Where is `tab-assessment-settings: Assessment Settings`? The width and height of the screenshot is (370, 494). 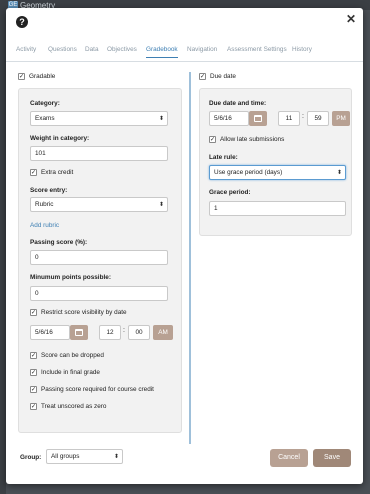
tab-assessment-settings: Assessment Settings is located at coordinates (257, 49).